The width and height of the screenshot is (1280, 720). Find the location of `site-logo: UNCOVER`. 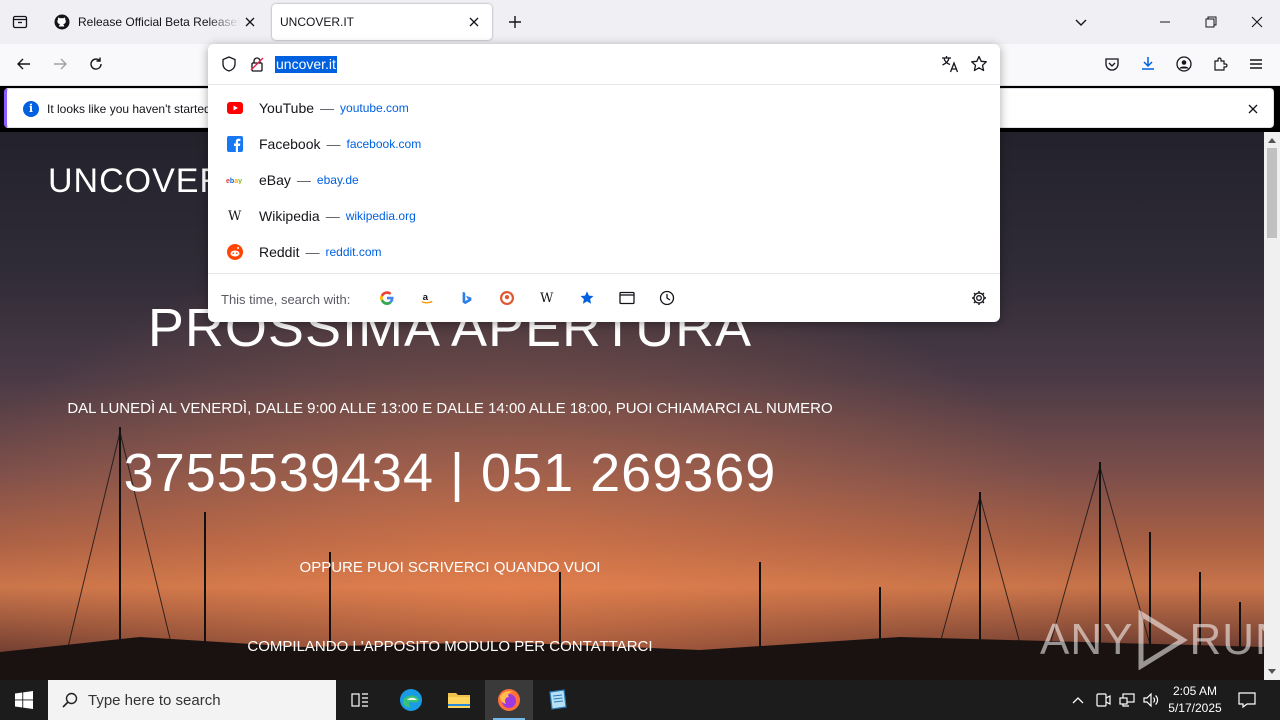

site-logo: UNCOVER is located at coordinates (136, 181).